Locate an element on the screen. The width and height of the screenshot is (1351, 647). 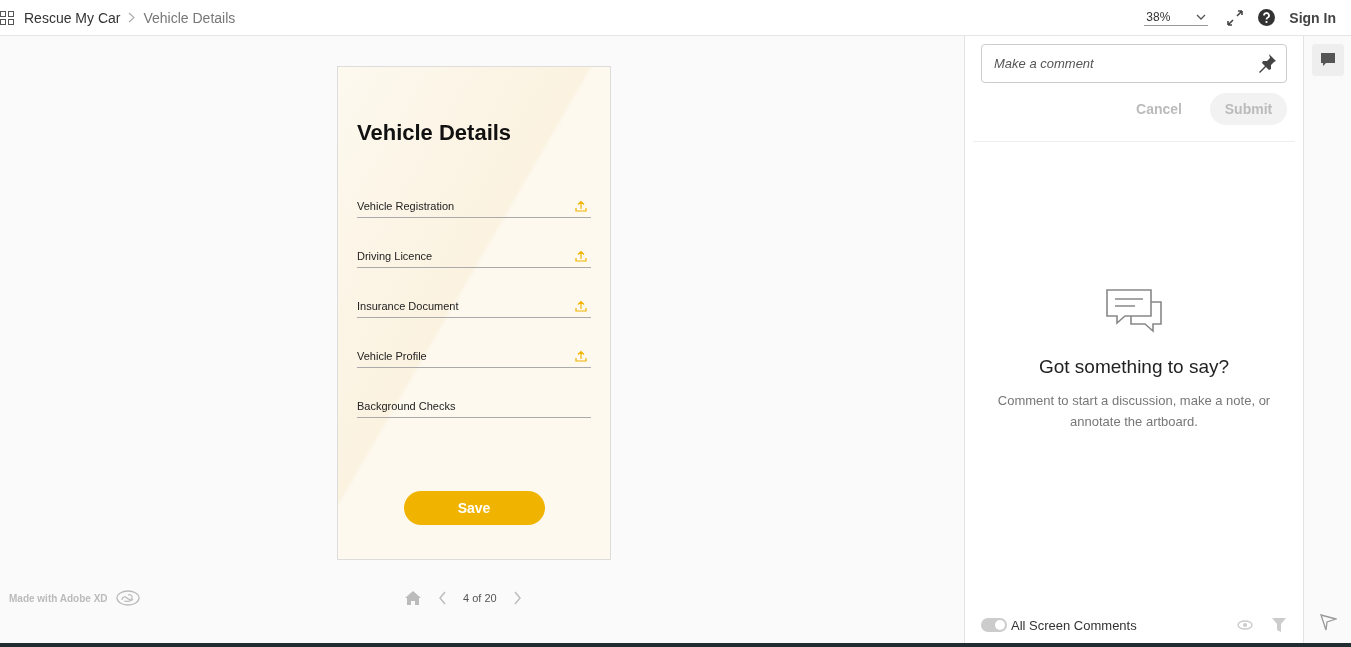
comment-field: Make a comment is located at coordinates (1134, 63).